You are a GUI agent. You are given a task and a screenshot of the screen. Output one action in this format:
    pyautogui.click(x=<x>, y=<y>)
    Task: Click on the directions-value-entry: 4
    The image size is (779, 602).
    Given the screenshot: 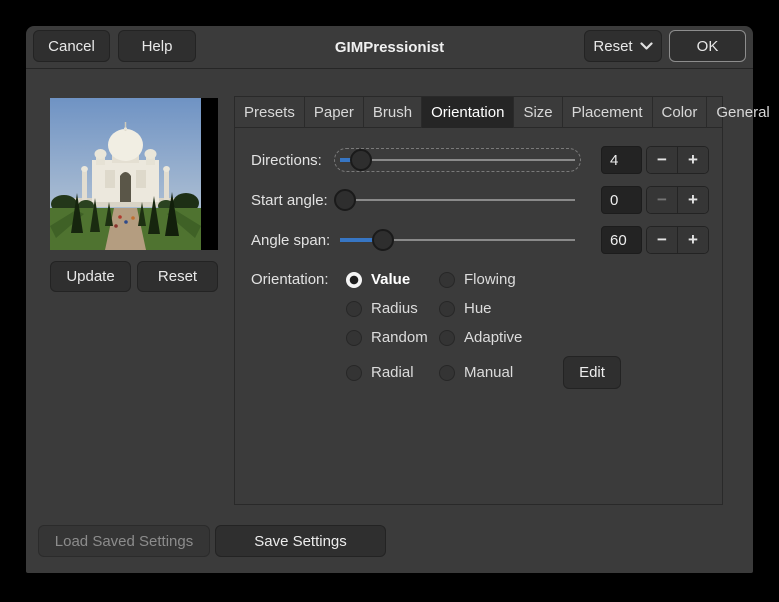 What is the action you would take?
    pyautogui.click(x=621, y=160)
    